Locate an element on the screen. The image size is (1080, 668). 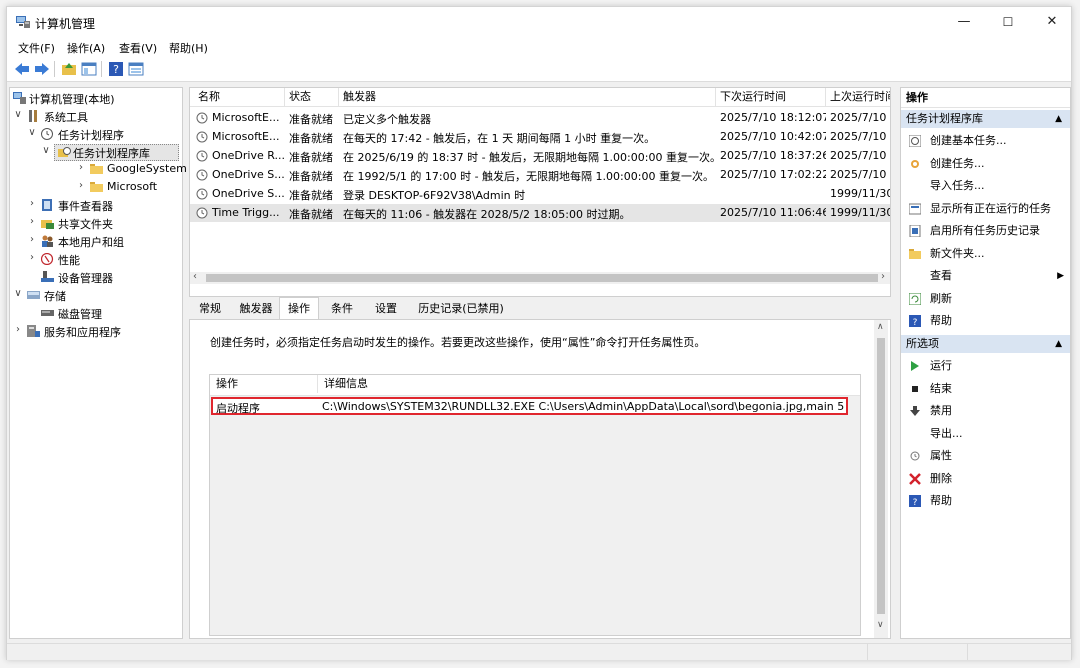
section-header-selected: 所选项 ▲ is located at coordinates (985, 344).